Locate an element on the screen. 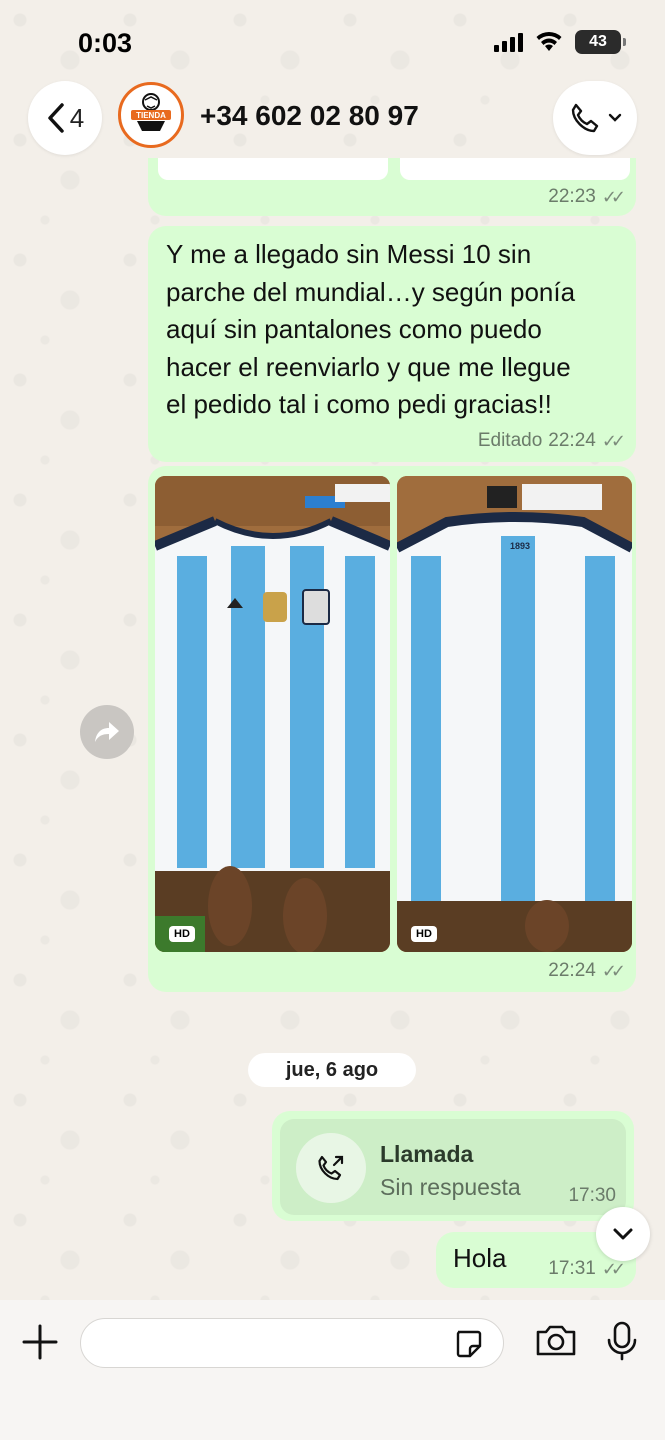  message-bubble: 22:23 ✓✓ is located at coordinates (392, 187).